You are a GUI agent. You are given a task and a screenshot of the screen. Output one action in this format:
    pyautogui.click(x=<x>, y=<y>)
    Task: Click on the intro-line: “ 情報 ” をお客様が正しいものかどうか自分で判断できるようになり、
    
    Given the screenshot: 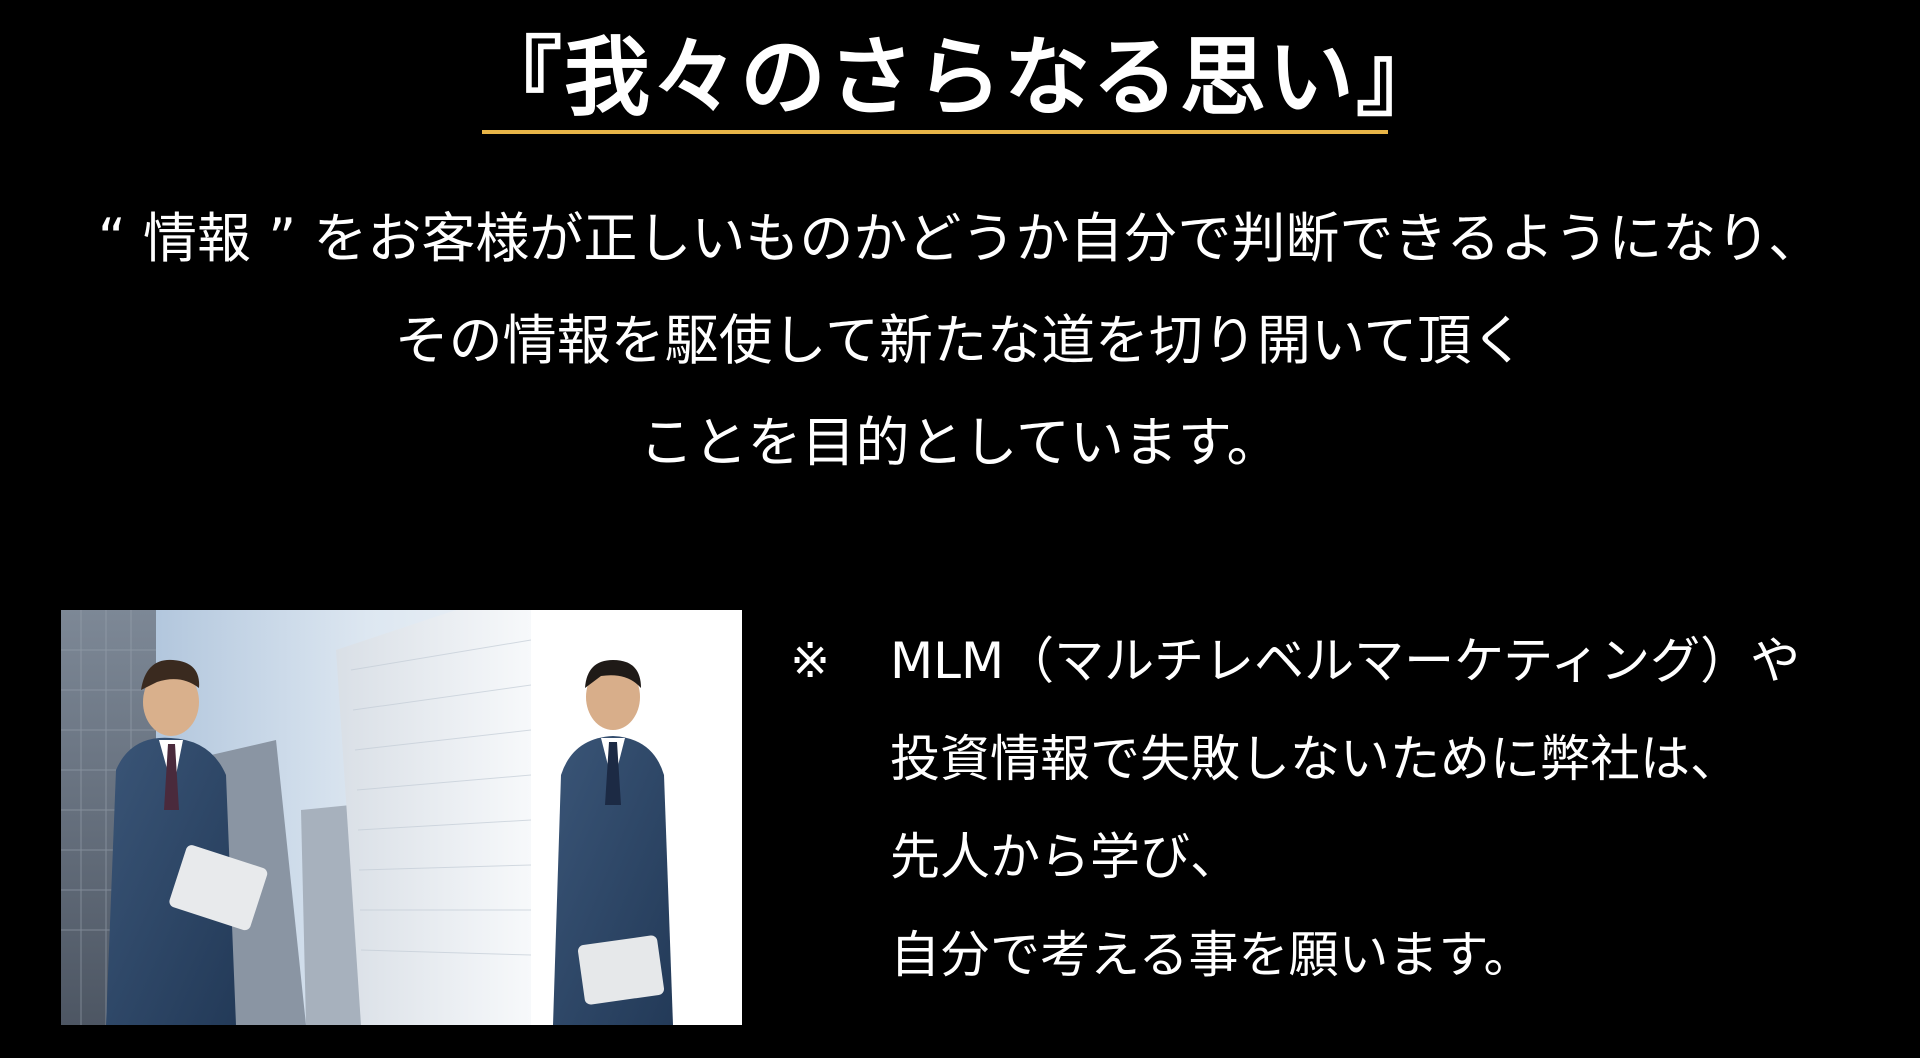 What is the action you would take?
    pyautogui.click(x=960, y=238)
    